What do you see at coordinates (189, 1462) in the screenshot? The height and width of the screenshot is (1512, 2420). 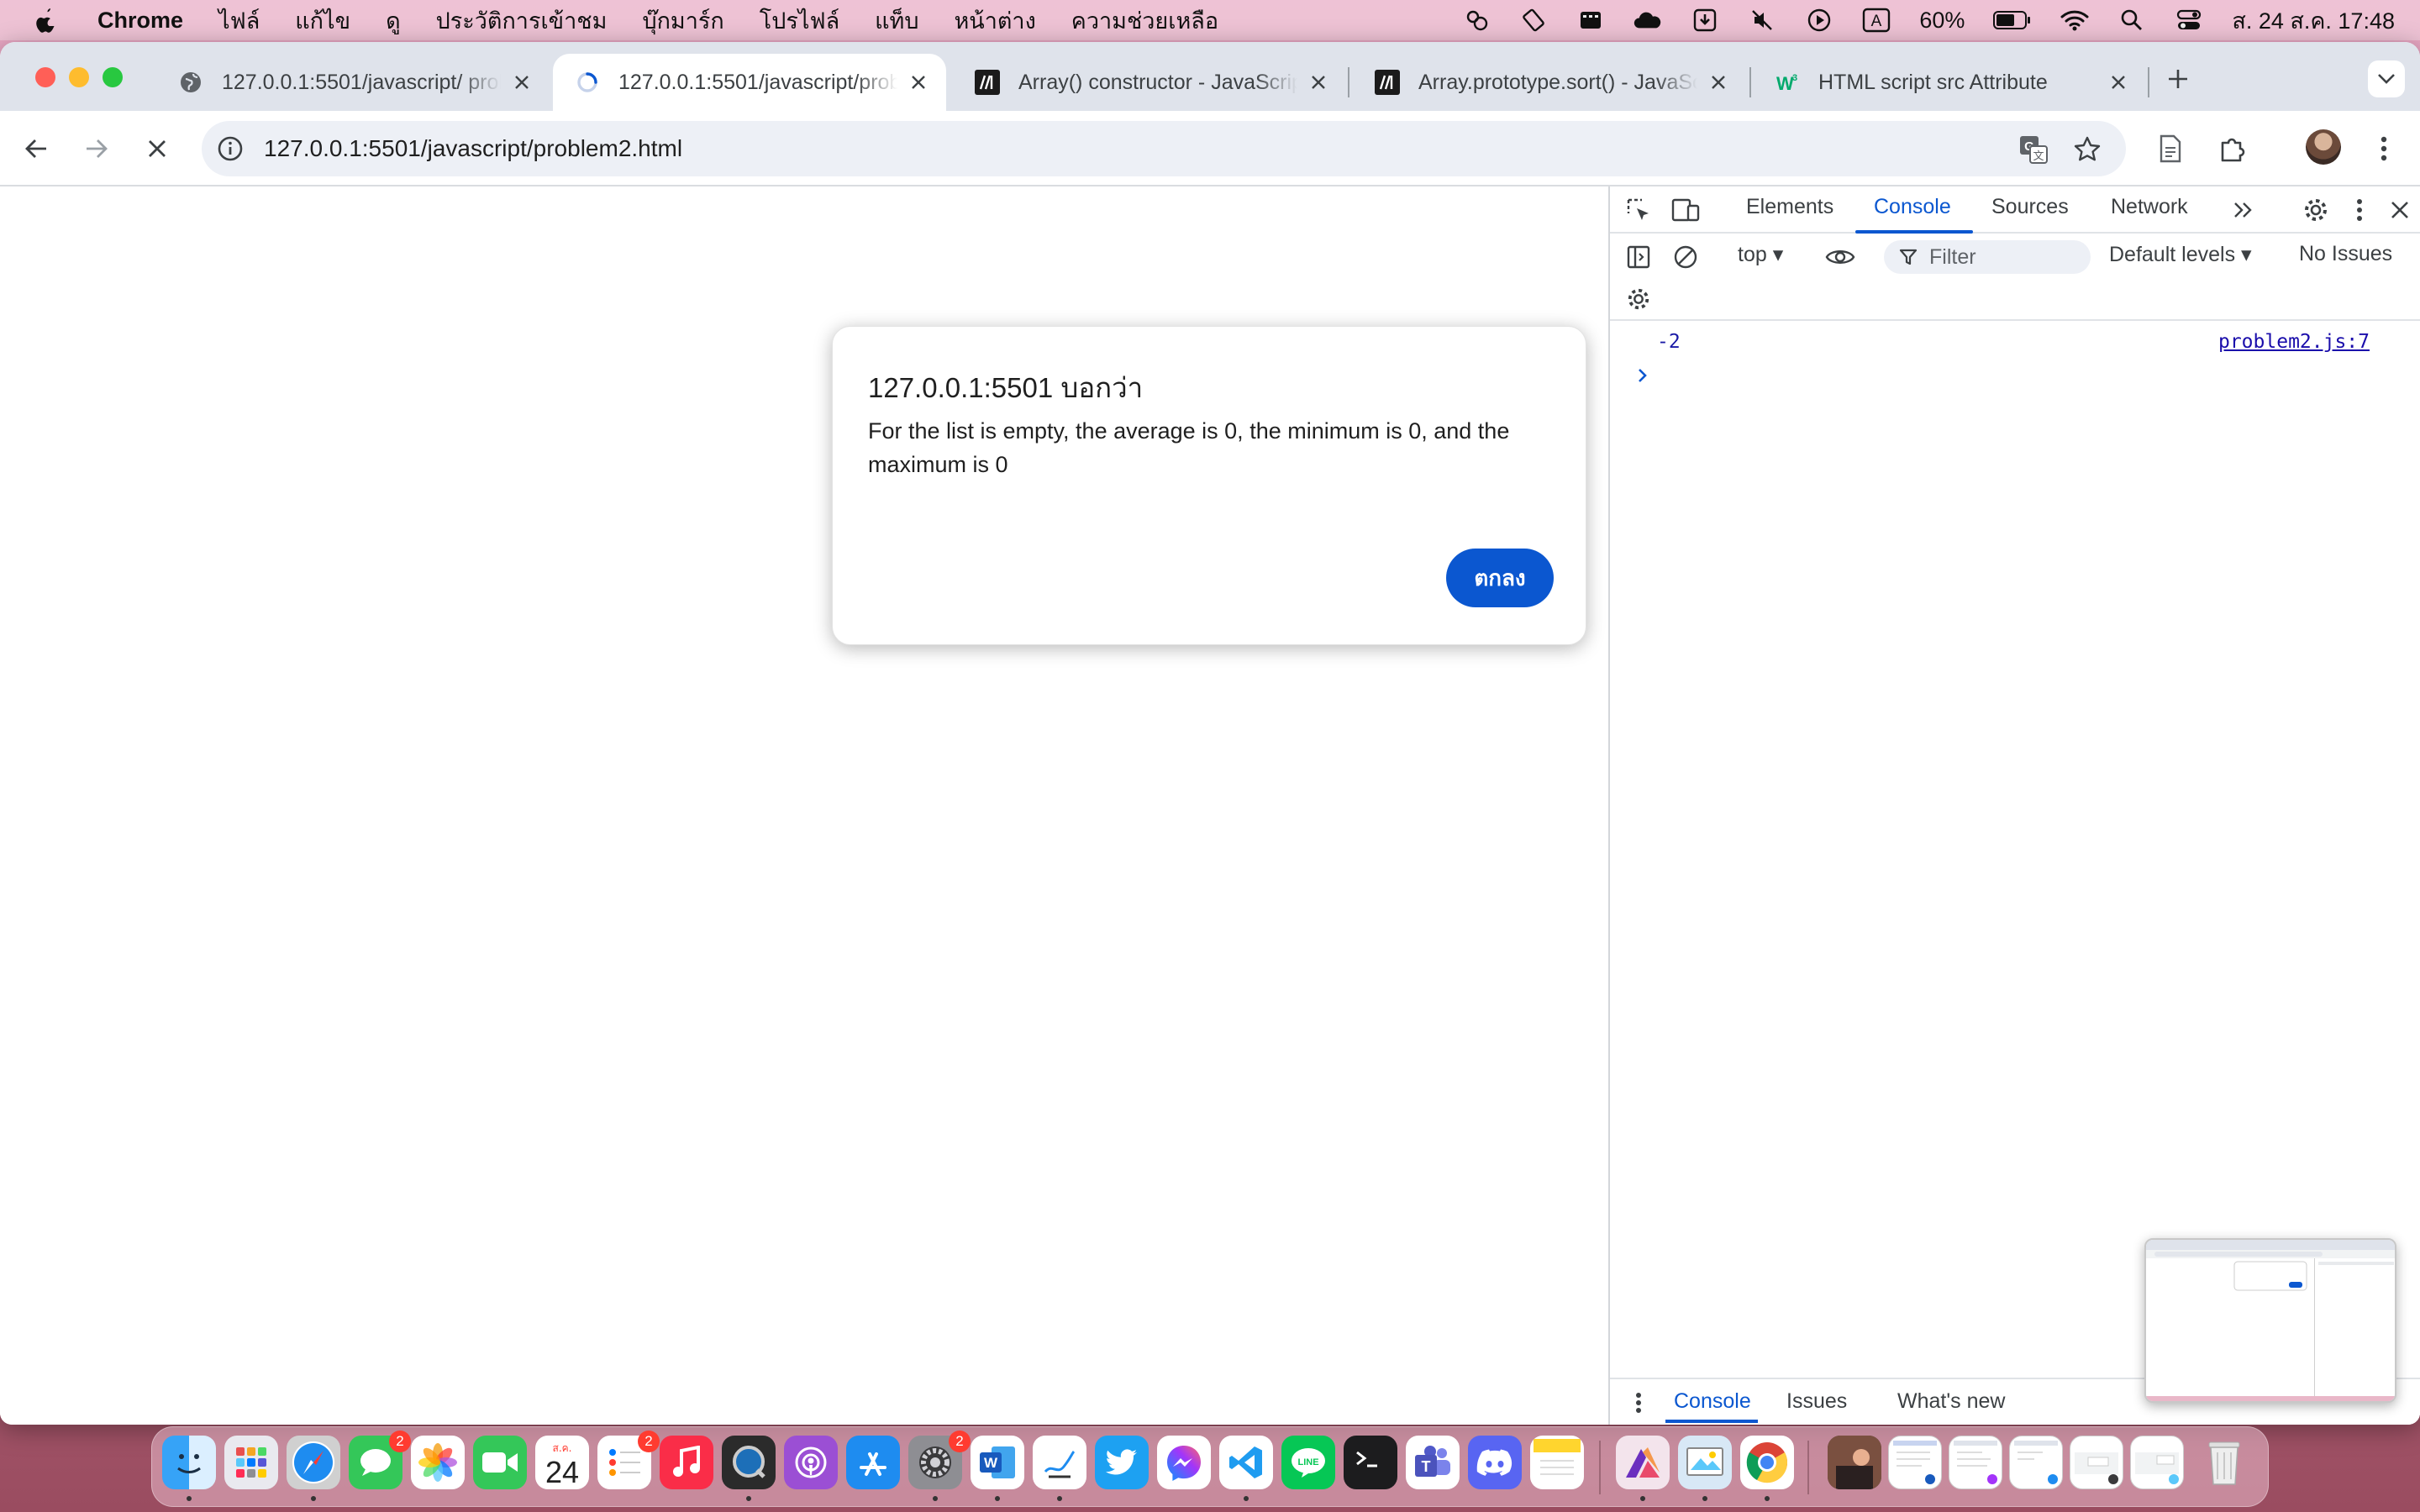 I see `finder-icon` at bounding box center [189, 1462].